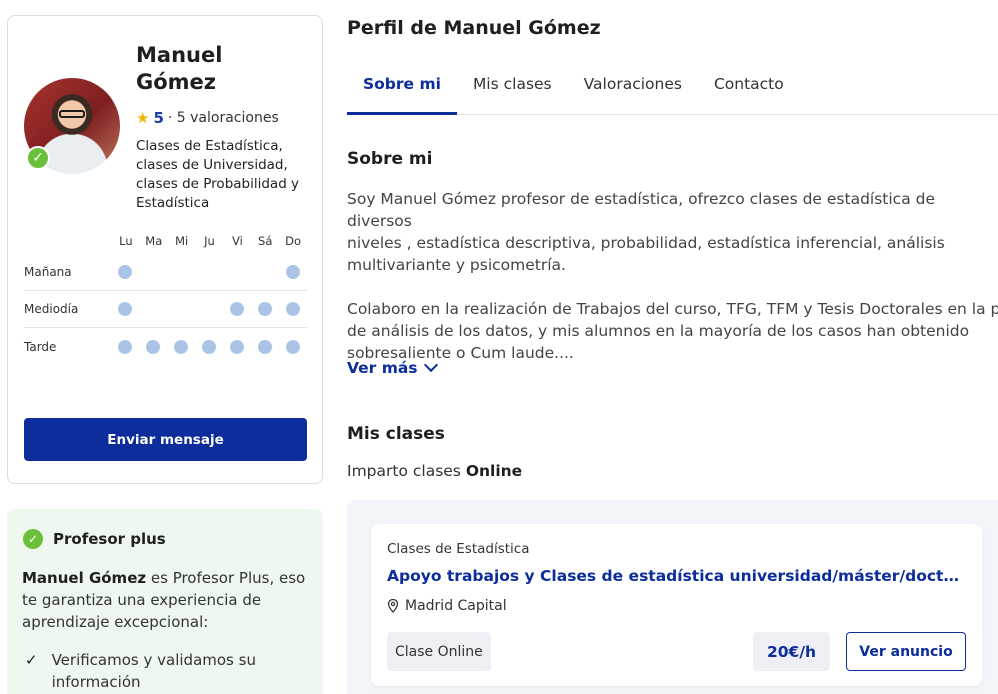 Image resolution: width=998 pixels, height=694 pixels. I want to click on plus-header: ✓ Profesor plus, so click(94, 539).